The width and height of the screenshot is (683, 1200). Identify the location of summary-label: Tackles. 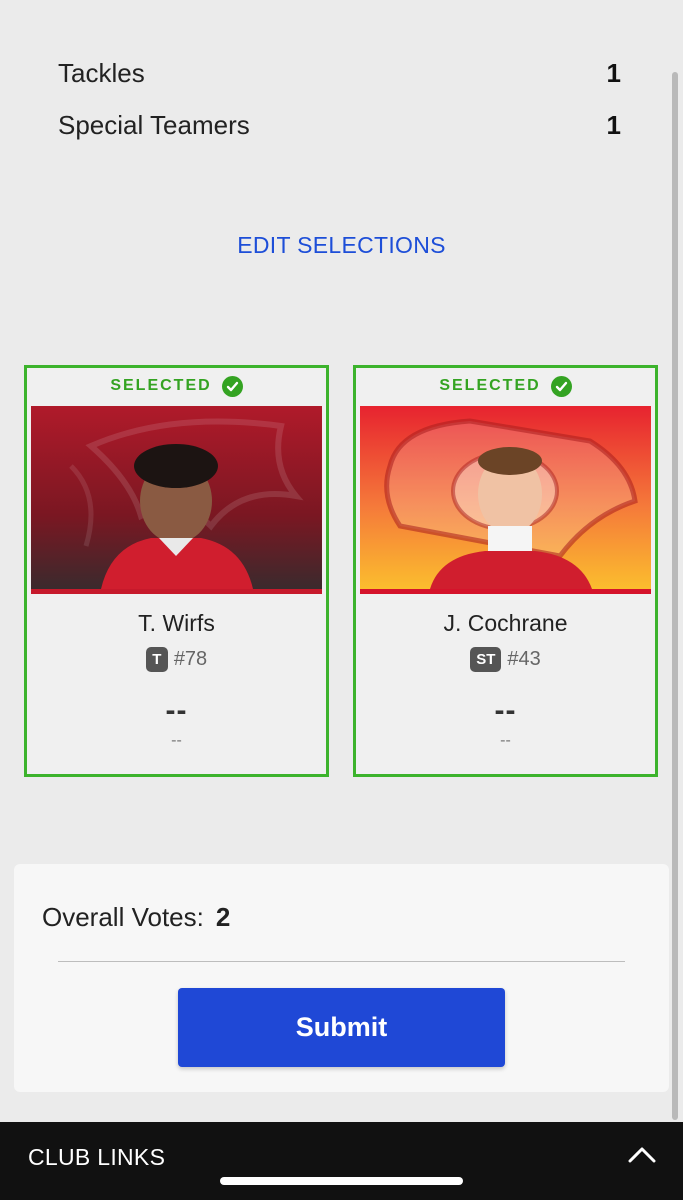
(101, 73).